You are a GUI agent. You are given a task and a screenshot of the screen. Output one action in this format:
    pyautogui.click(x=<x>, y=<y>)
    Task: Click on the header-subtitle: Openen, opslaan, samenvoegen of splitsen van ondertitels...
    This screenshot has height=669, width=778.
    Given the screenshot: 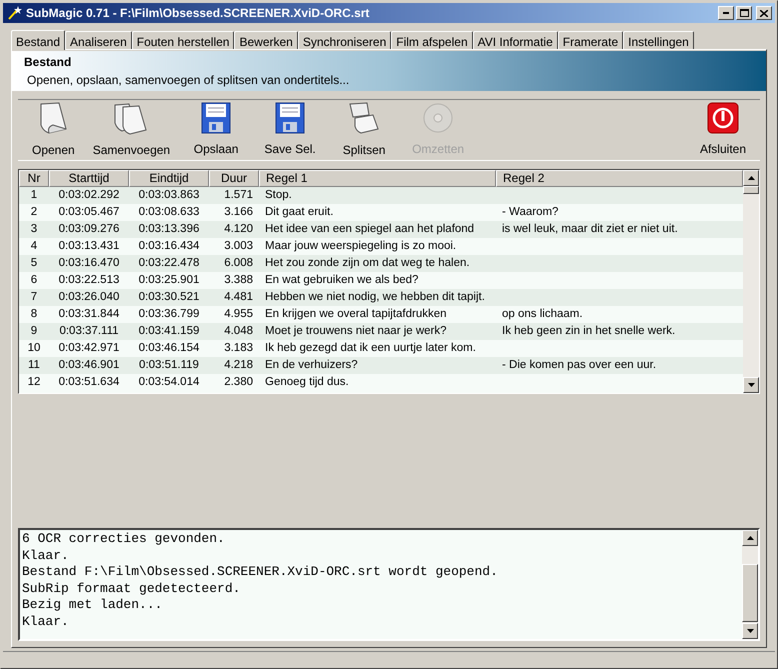 What is the action you would take?
    pyautogui.click(x=188, y=80)
    